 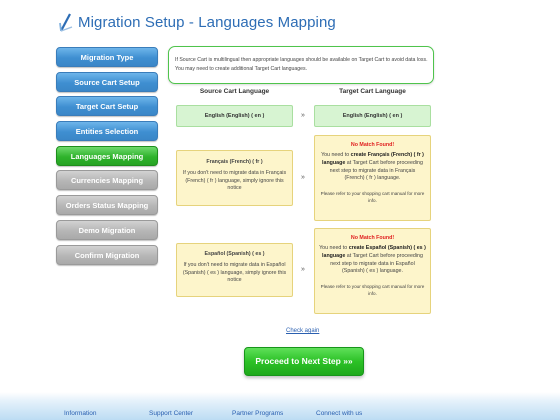 What do you see at coordinates (372, 145) in the screenshot?
I see `nomatch-label-french: No Match Found!` at bounding box center [372, 145].